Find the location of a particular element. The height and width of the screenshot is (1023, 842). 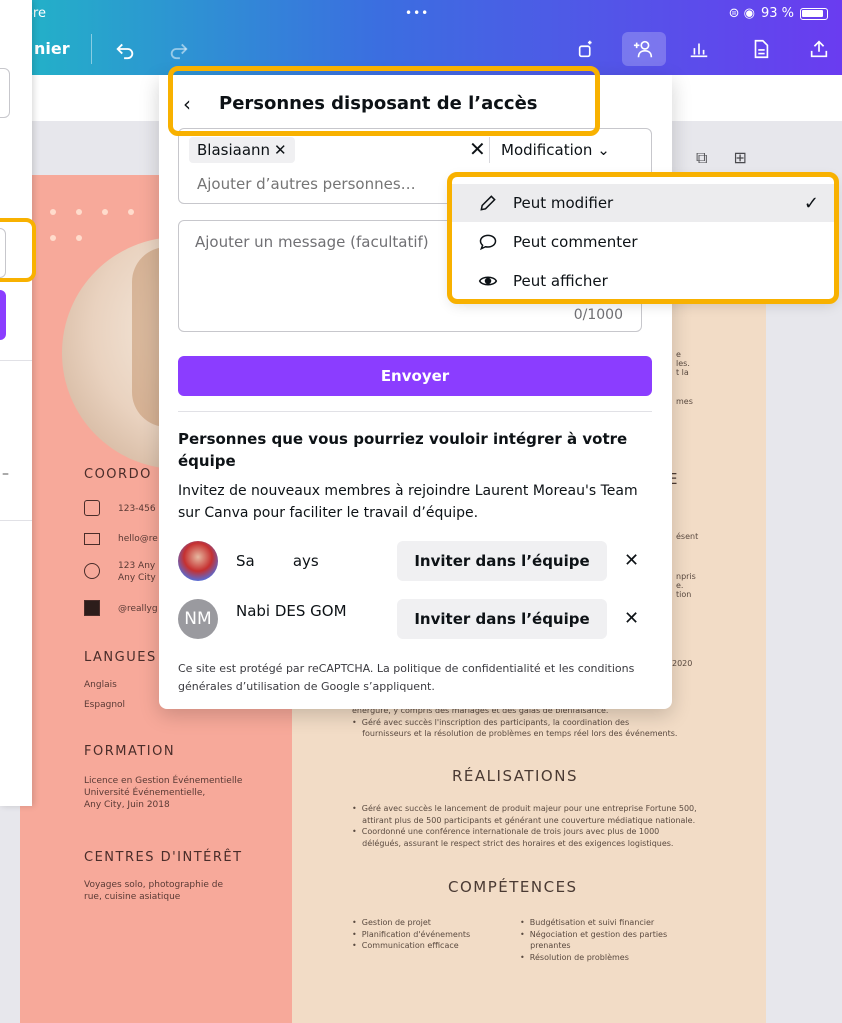

undo-icon is located at coordinates (125, 51).